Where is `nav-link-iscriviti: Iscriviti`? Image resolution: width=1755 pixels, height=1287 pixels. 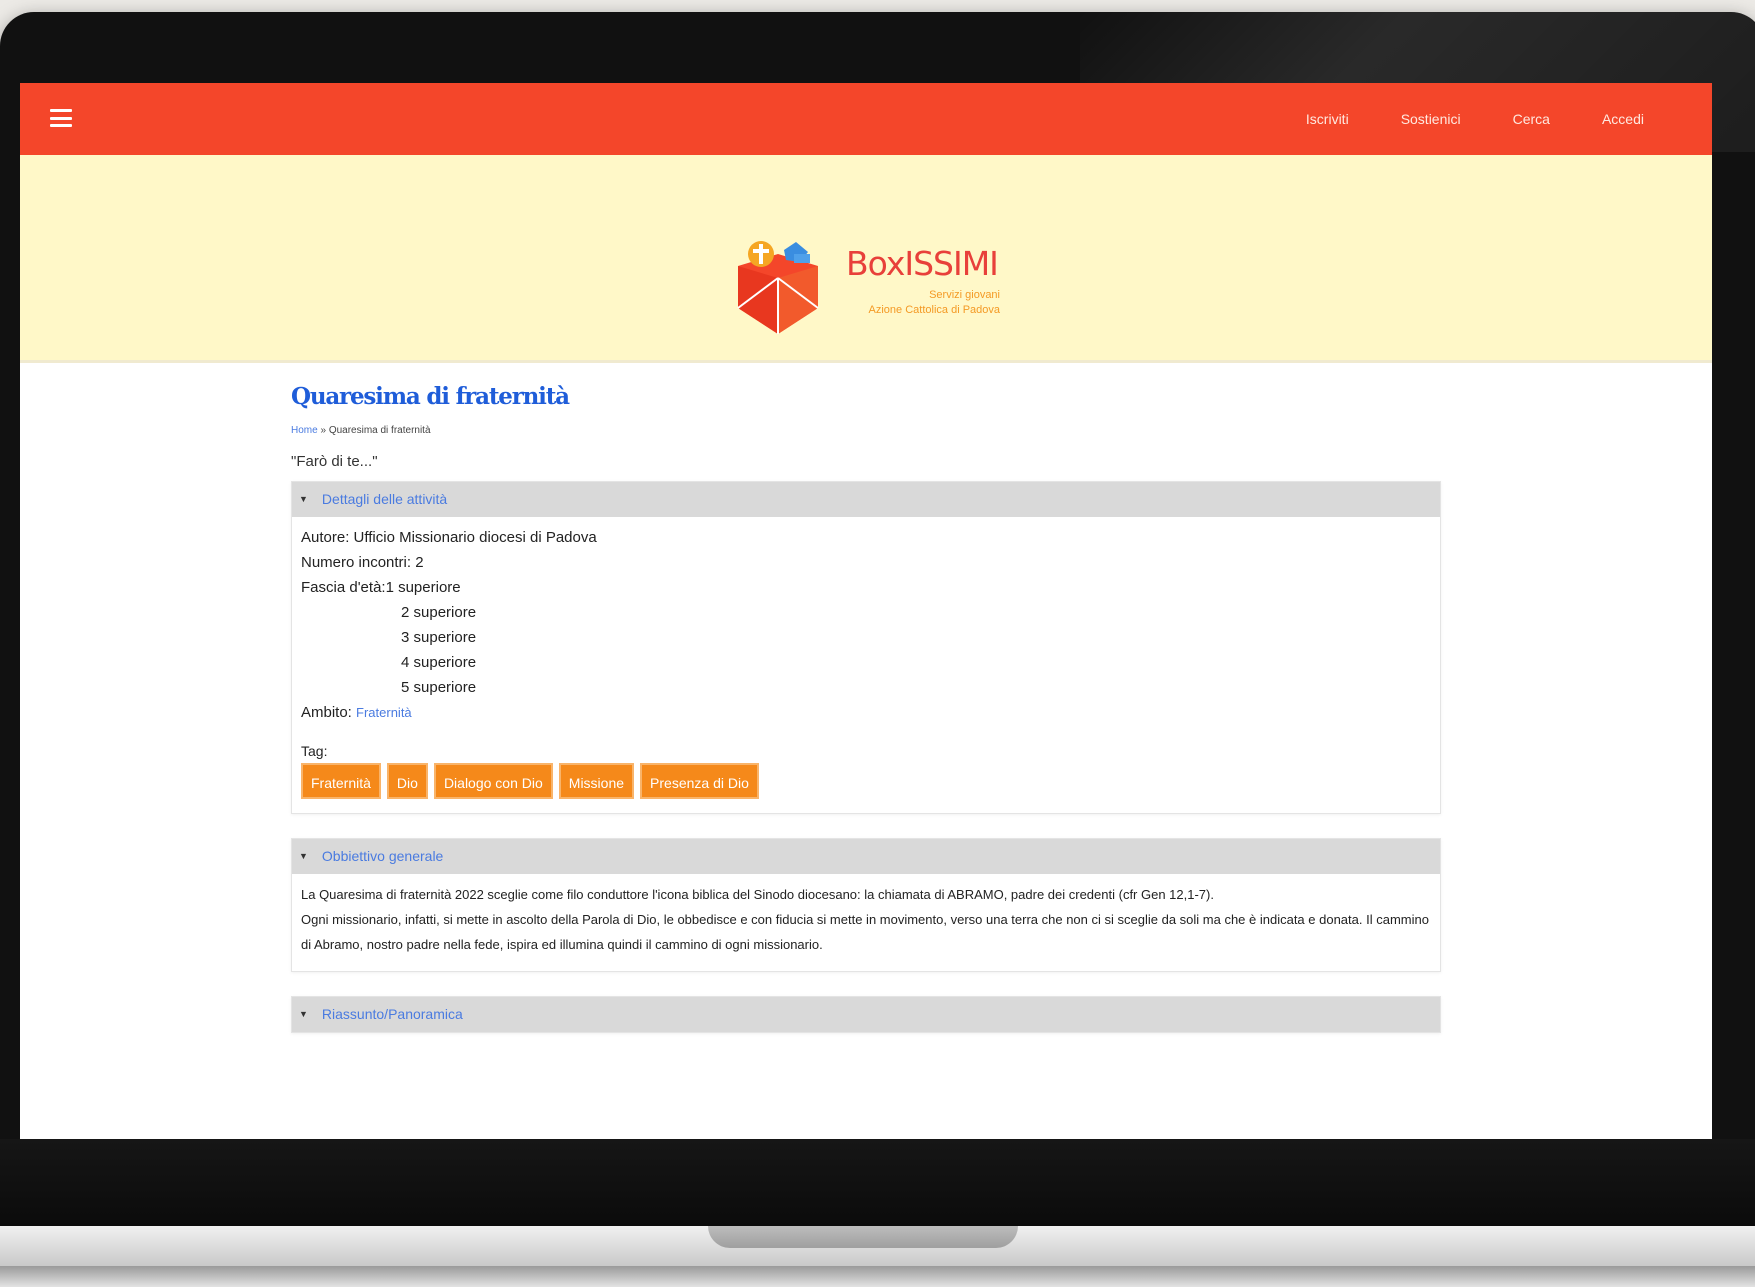
nav-link-iscriviti: Iscriviti is located at coordinates (1327, 119).